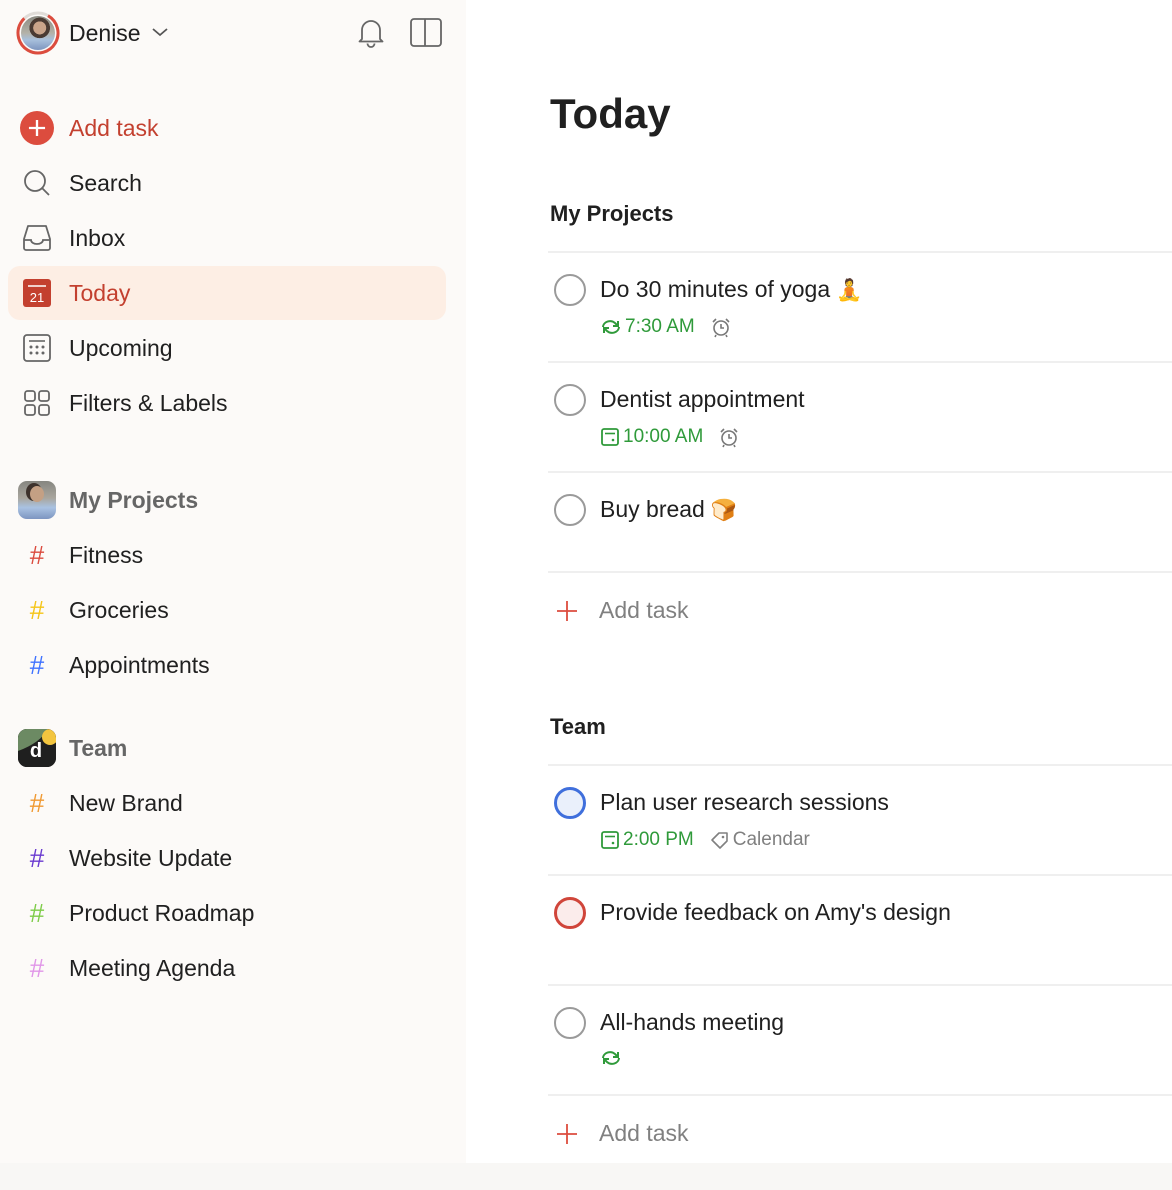 This screenshot has height=1190, width=1172. I want to click on nav-label: Upcoming, so click(121, 347).